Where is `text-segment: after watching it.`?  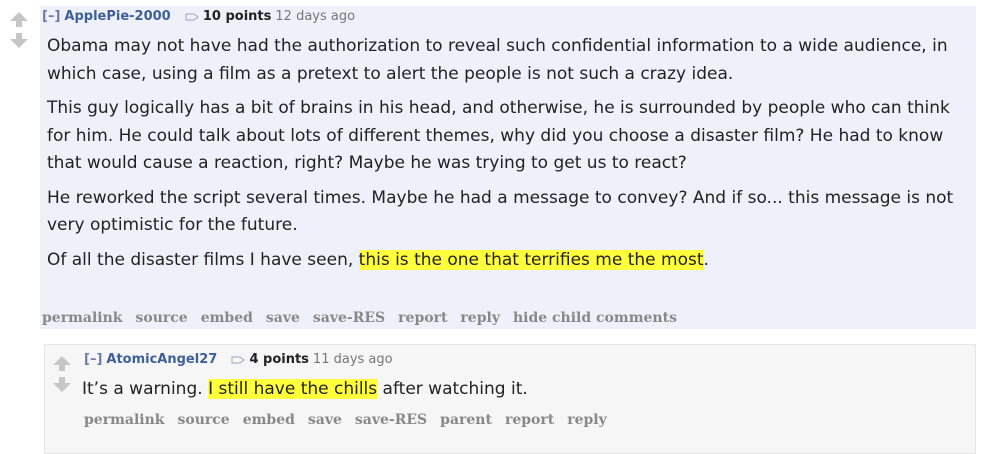
text-segment: after watching it. is located at coordinates (452, 389).